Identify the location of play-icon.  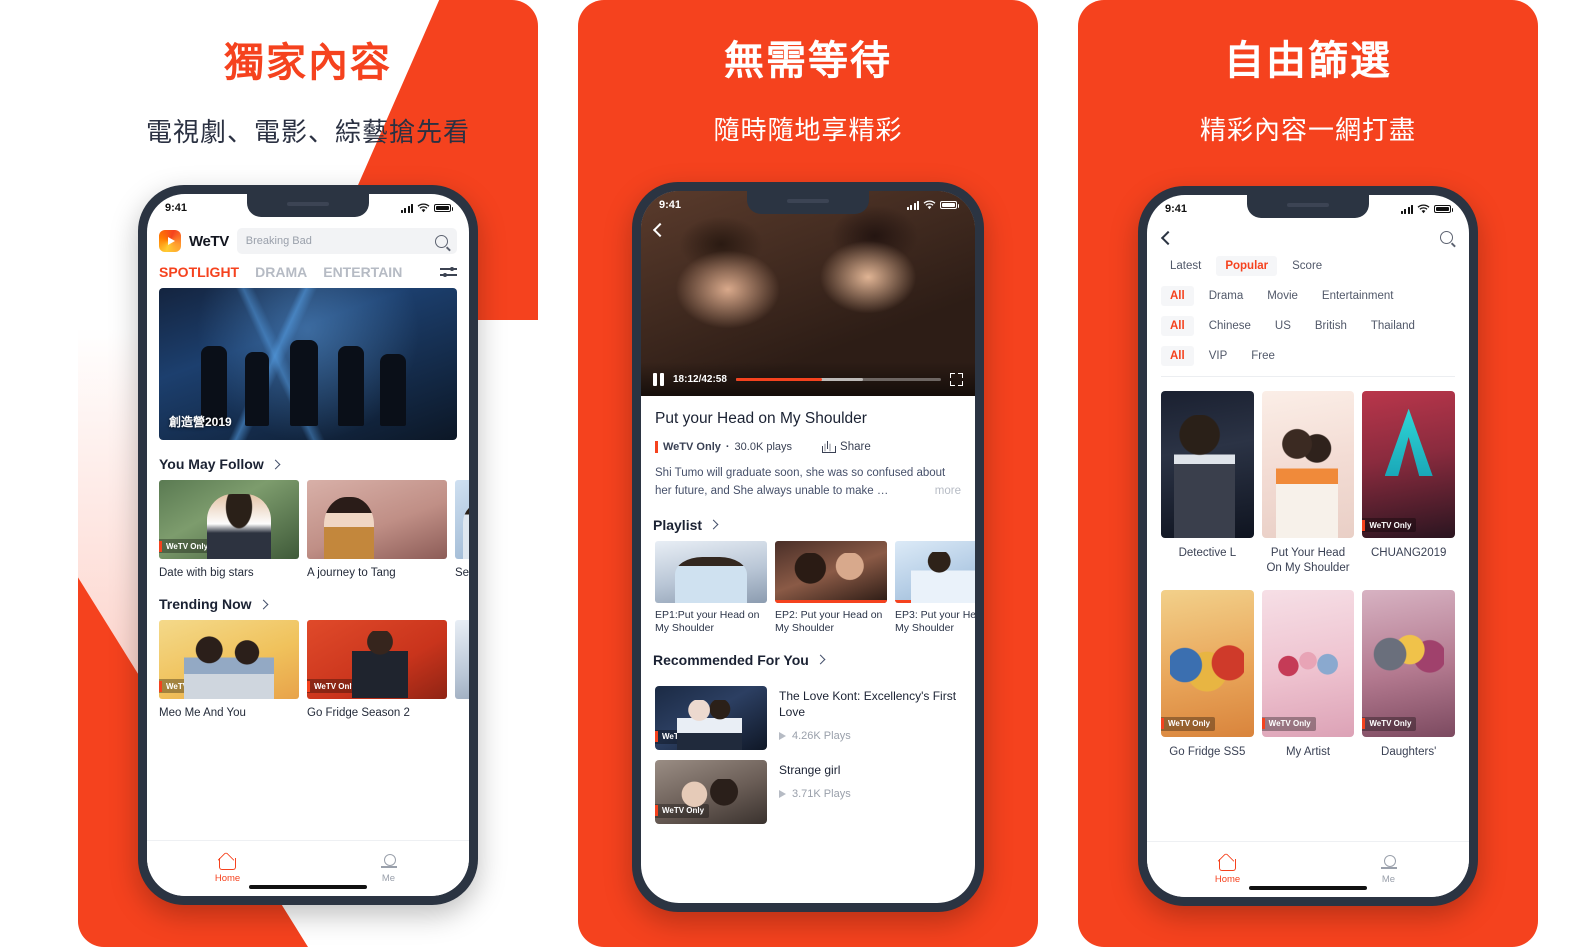
(711, 571).